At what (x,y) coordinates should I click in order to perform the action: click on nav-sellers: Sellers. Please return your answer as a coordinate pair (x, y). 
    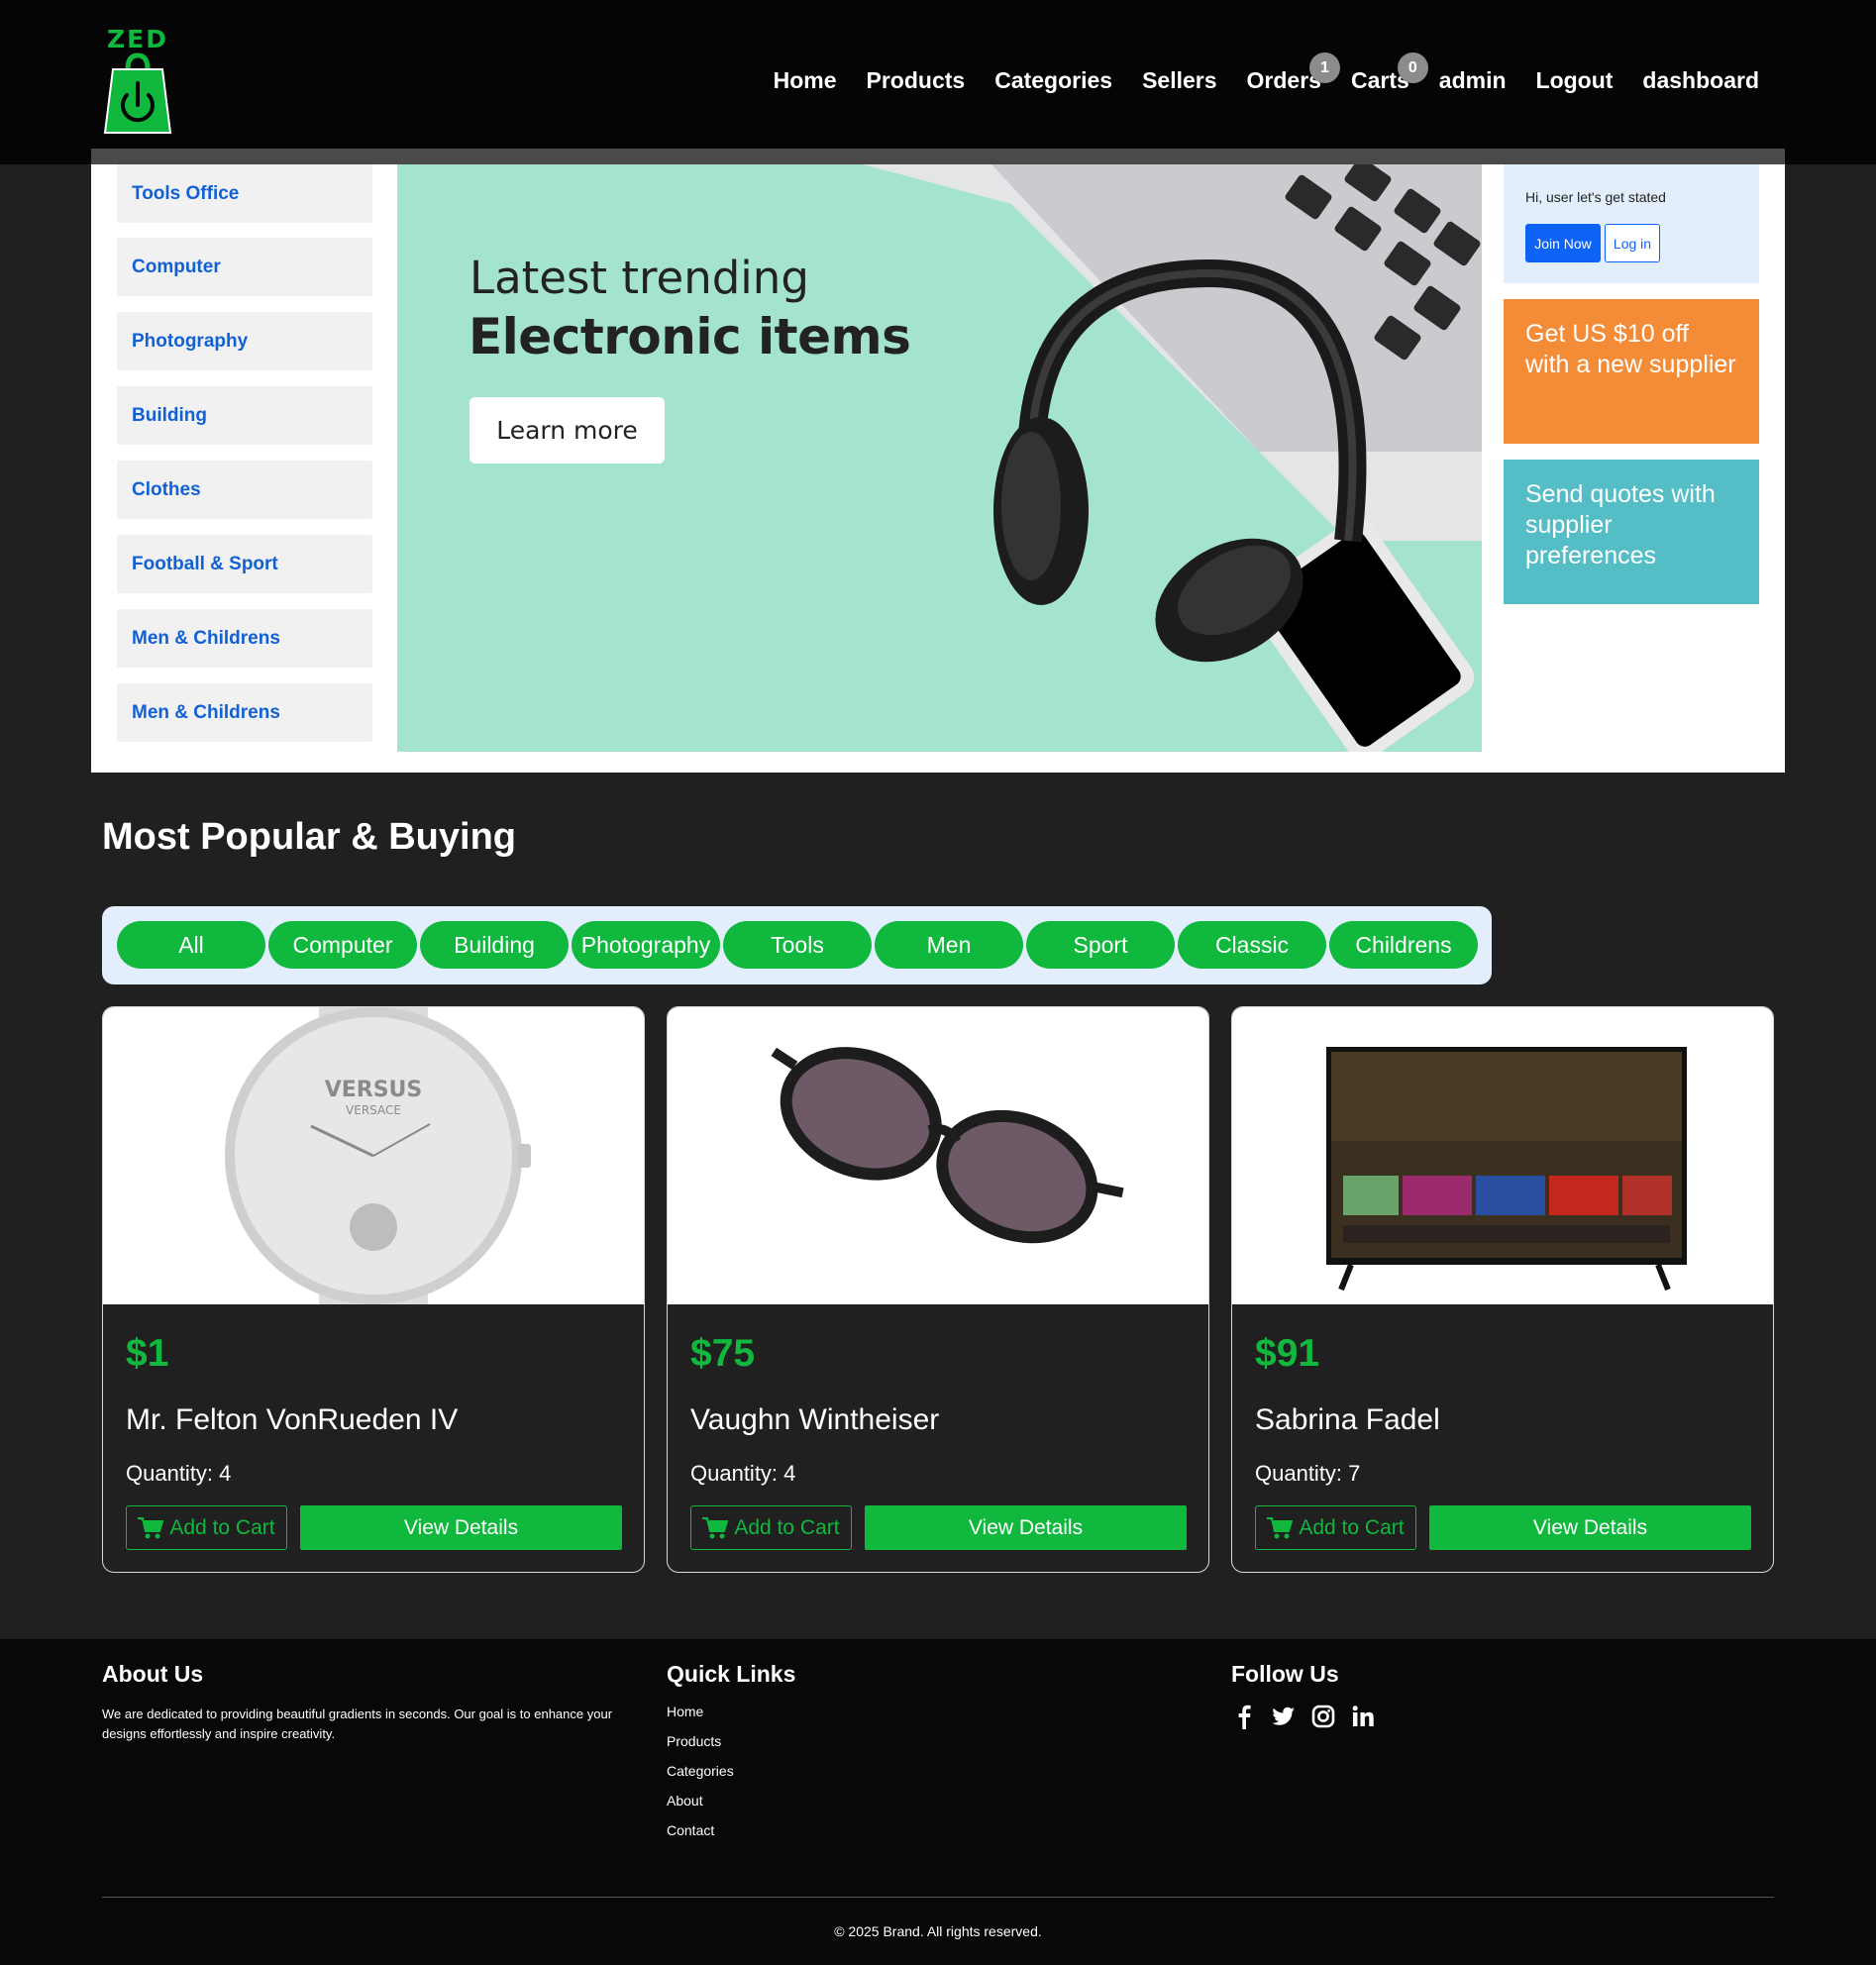
    Looking at the image, I should click on (1179, 80).